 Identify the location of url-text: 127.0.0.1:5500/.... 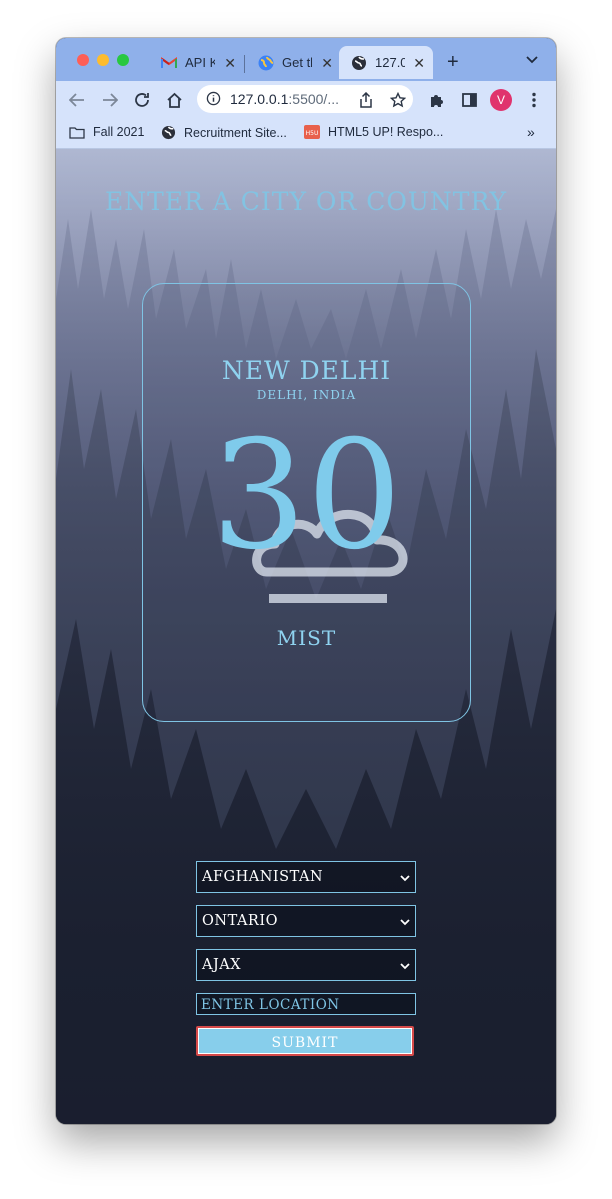
(284, 99).